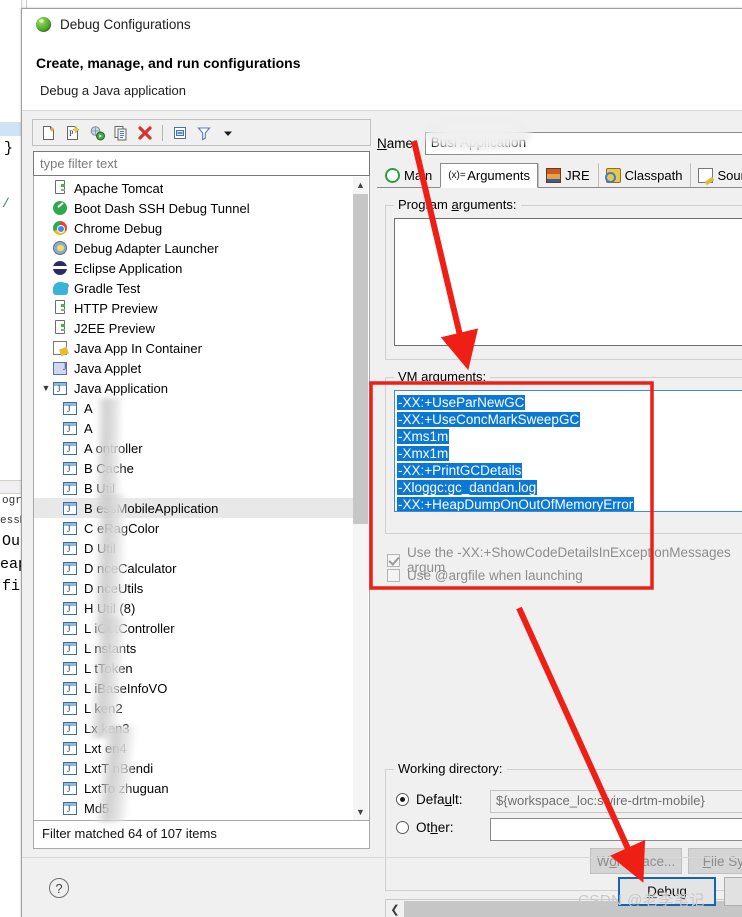  Describe the element at coordinates (360, 812) in the screenshot. I see `scroll-down-icon: ▼` at that location.